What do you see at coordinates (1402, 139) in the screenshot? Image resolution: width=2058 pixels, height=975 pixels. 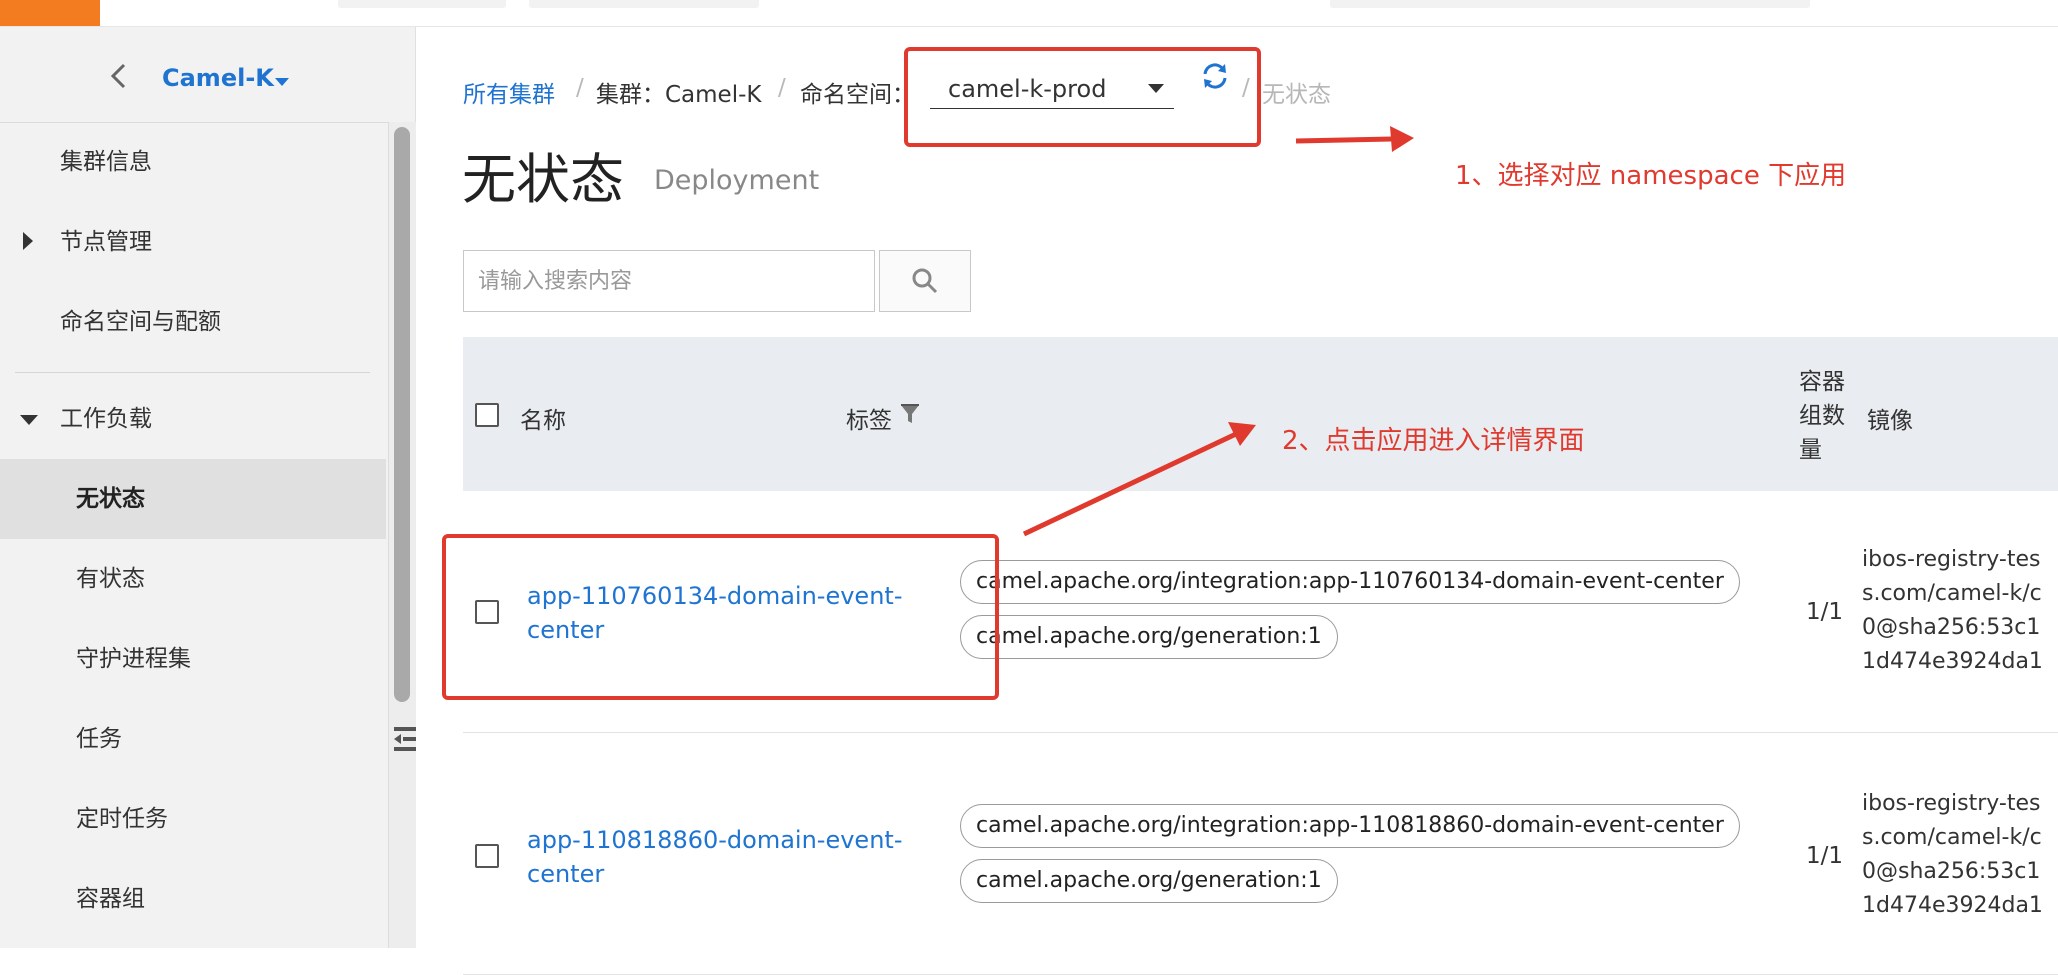 I see `arrow-head` at bounding box center [1402, 139].